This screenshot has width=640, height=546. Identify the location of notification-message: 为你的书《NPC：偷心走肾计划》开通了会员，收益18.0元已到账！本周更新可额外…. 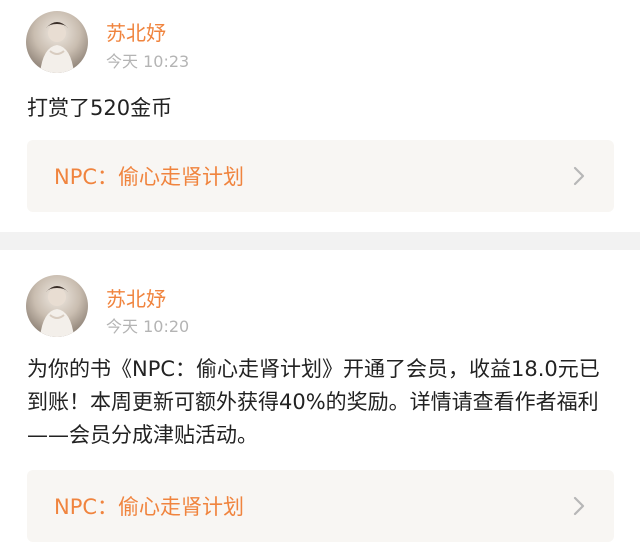
(313, 402).